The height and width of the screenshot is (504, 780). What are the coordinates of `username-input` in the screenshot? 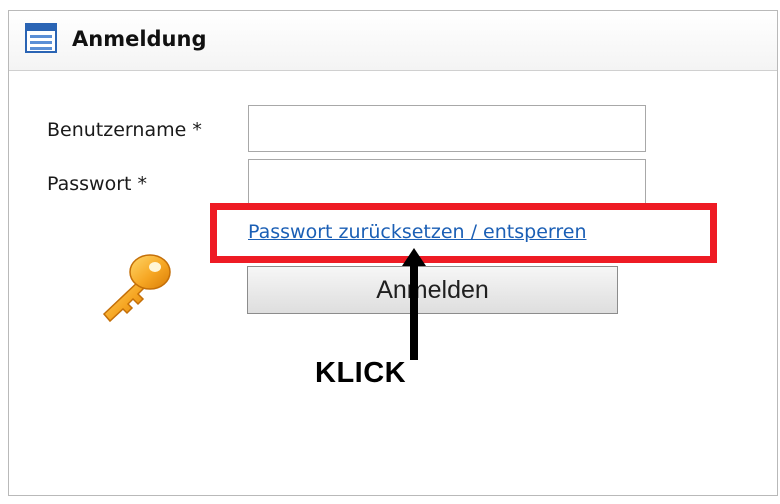 It's located at (447, 128).